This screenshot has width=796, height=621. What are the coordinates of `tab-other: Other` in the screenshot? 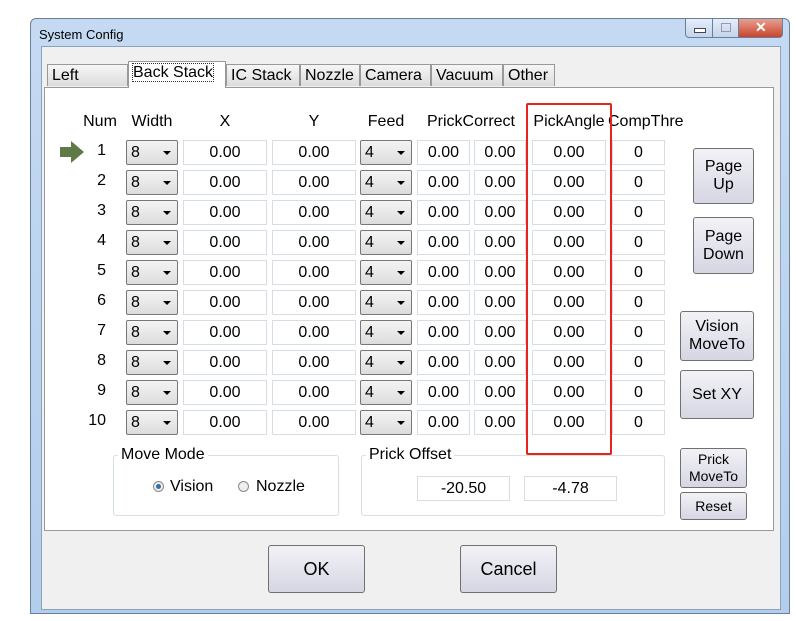 It's located at (529, 75).